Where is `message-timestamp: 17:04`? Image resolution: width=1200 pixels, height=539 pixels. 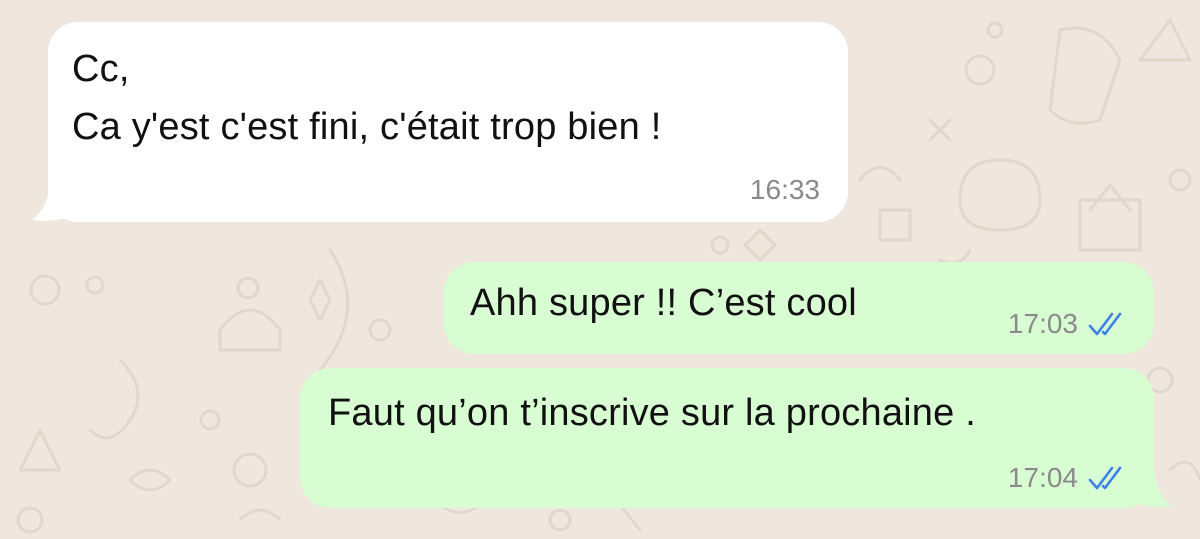 message-timestamp: 17:04 is located at coordinates (1069, 478).